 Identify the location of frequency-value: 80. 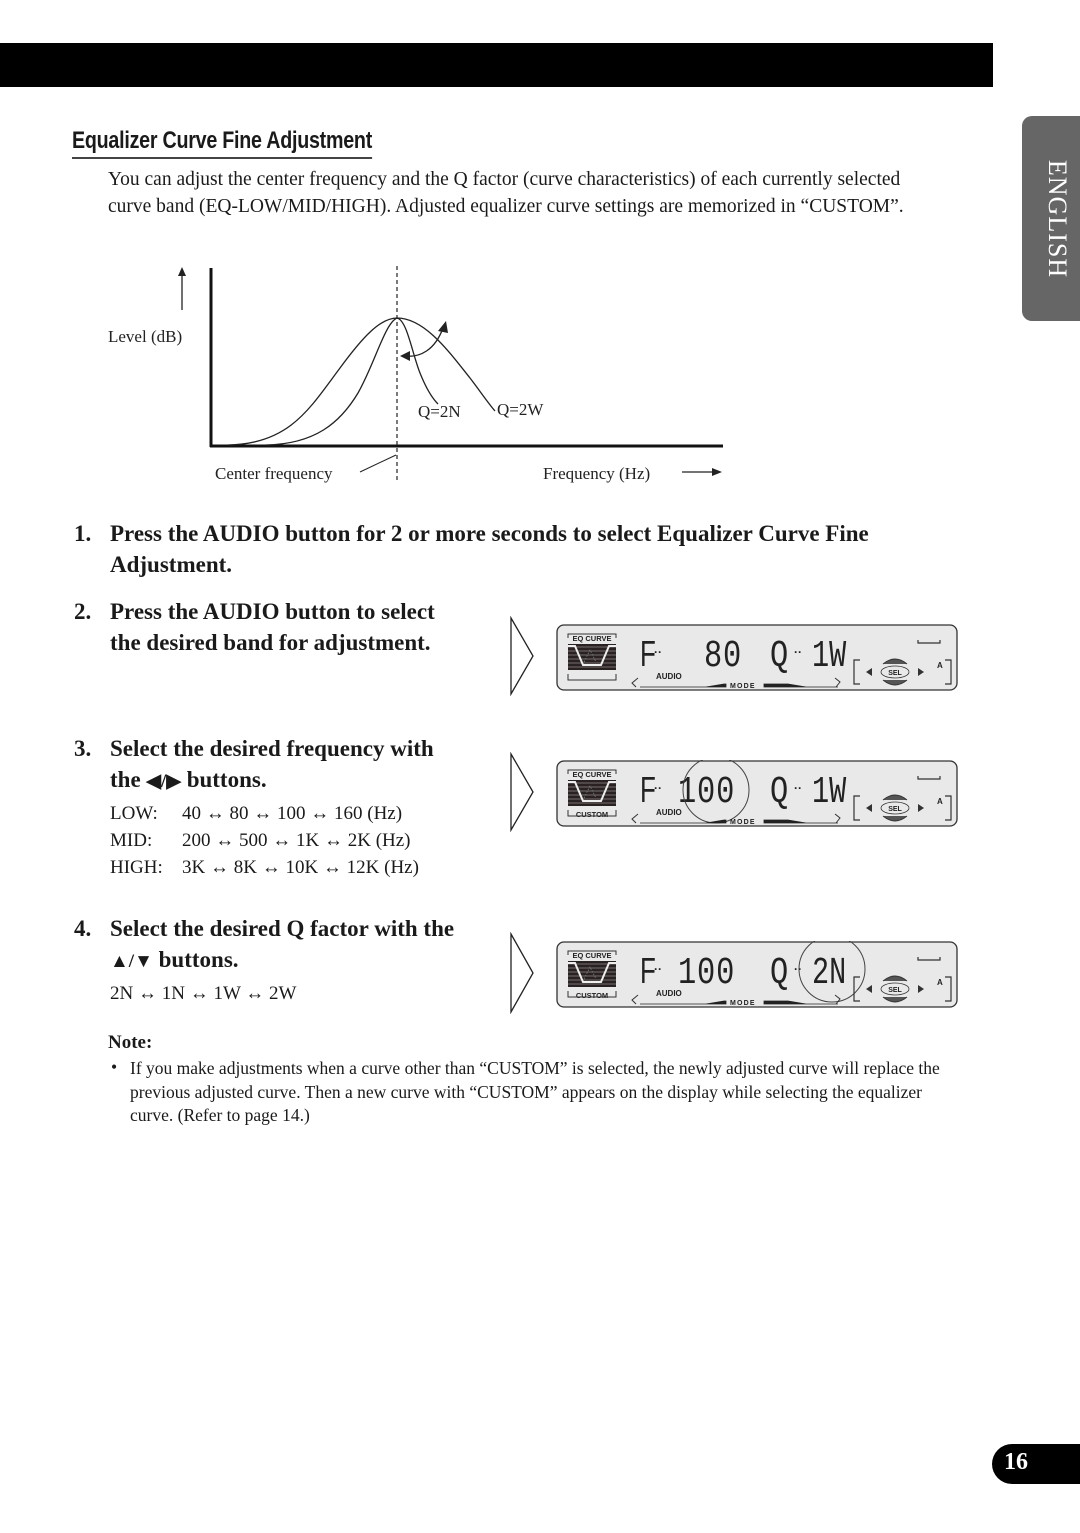
(723, 656).